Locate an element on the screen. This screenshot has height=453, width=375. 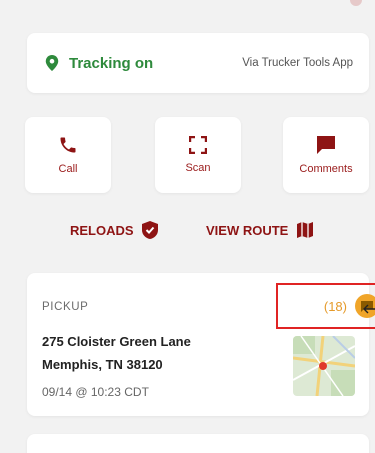
call-label: Call is located at coordinates (68, 169).